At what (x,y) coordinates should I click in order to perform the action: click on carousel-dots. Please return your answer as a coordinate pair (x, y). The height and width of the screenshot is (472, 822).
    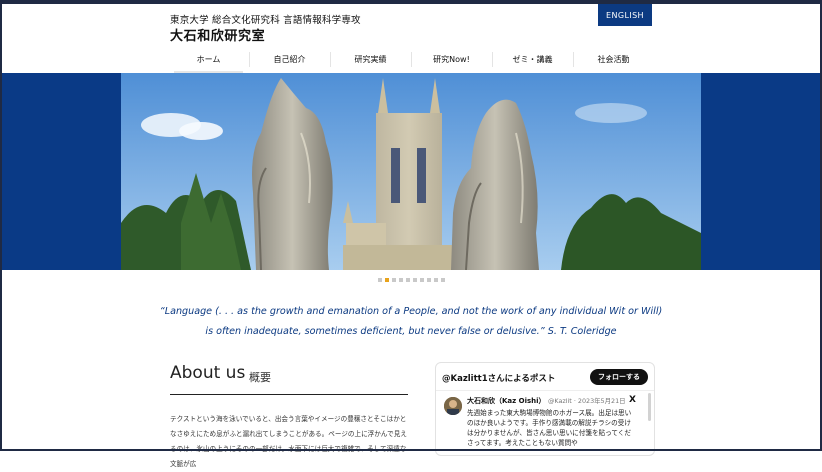
    Looking at the image, I should click on (411, 280).